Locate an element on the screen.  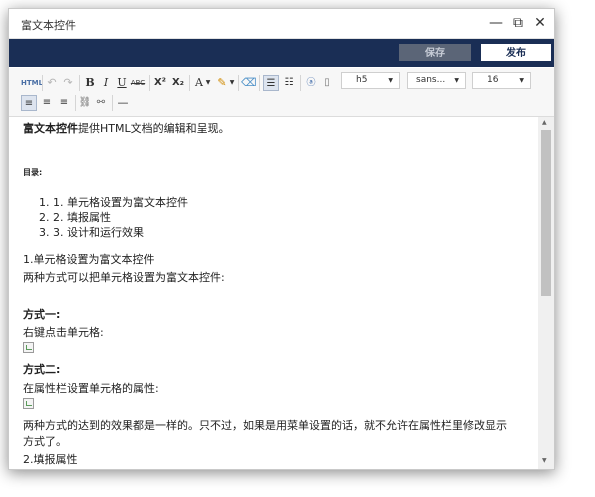
unlink-icon: ⚯ is located at coordinates (101, 103).